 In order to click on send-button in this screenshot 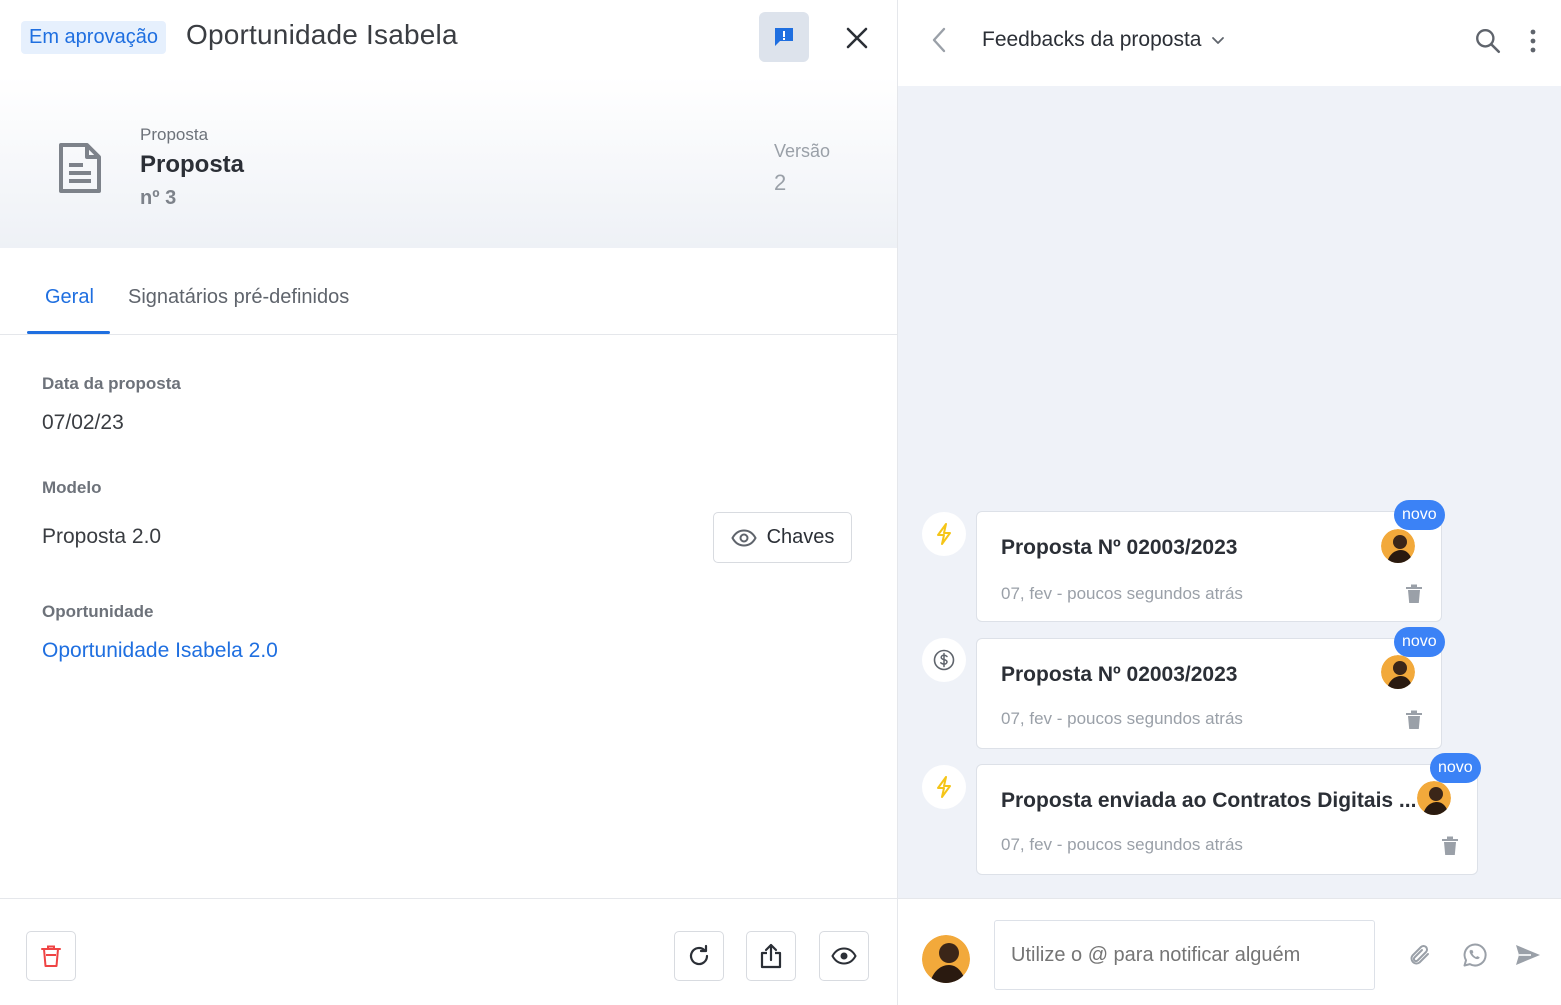, I will do `click(1528, 955)`.